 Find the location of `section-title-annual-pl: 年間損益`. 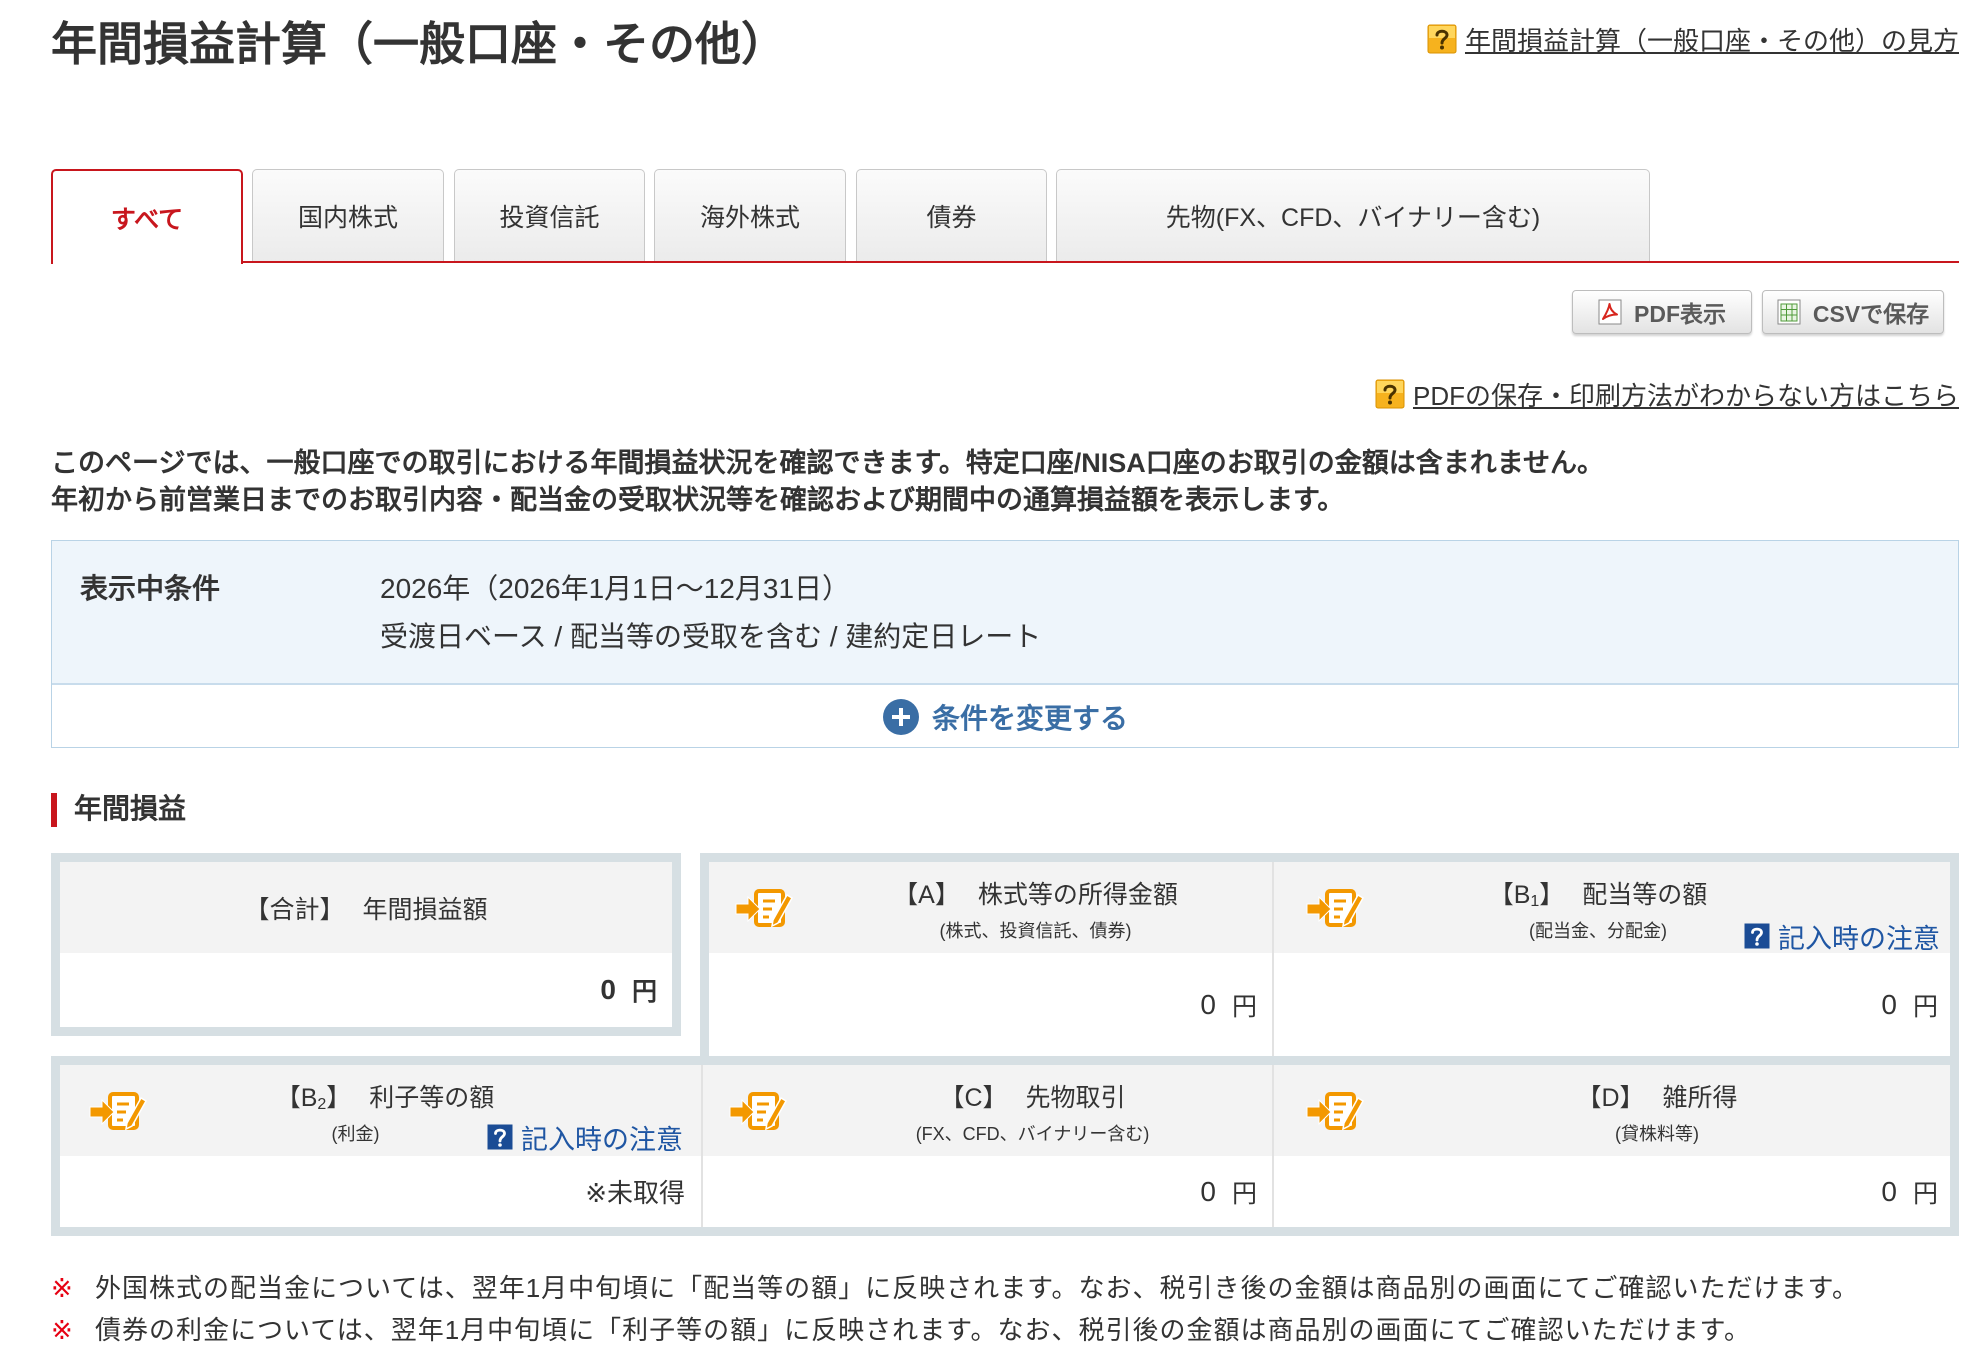

section-title-annual-pl: 年間損益 is located at coordinates (130, 808).